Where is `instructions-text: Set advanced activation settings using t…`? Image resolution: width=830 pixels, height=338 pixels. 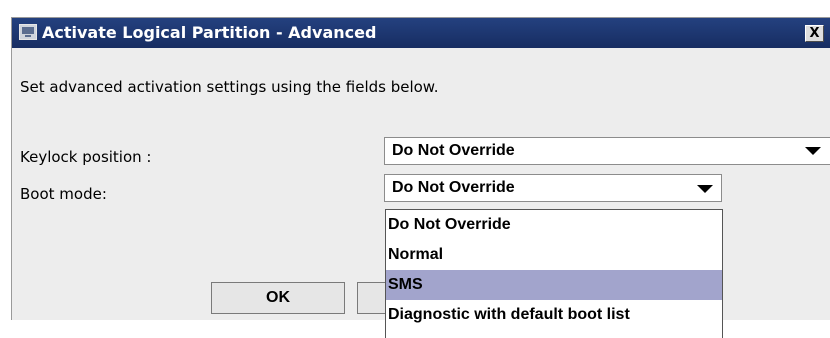 instructions-text: Set advanced activation settings using t… is located at coordinates (229, 87).